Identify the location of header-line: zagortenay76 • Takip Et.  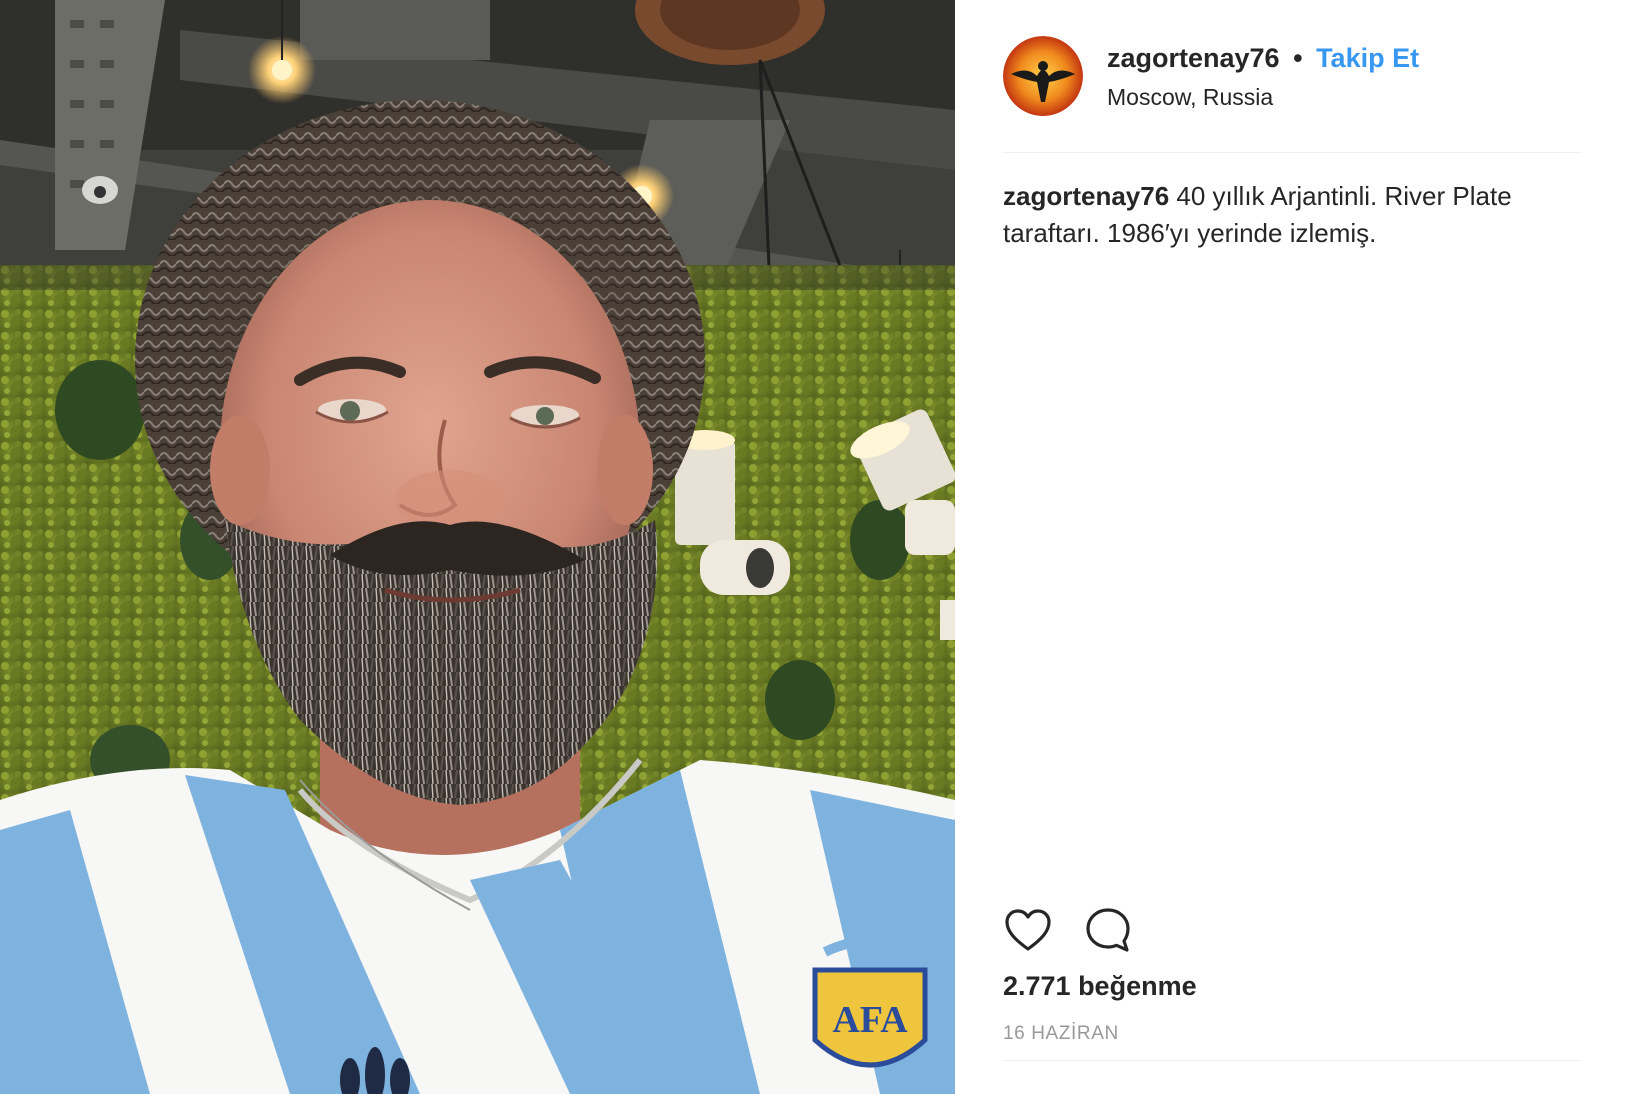
(1263, 58).